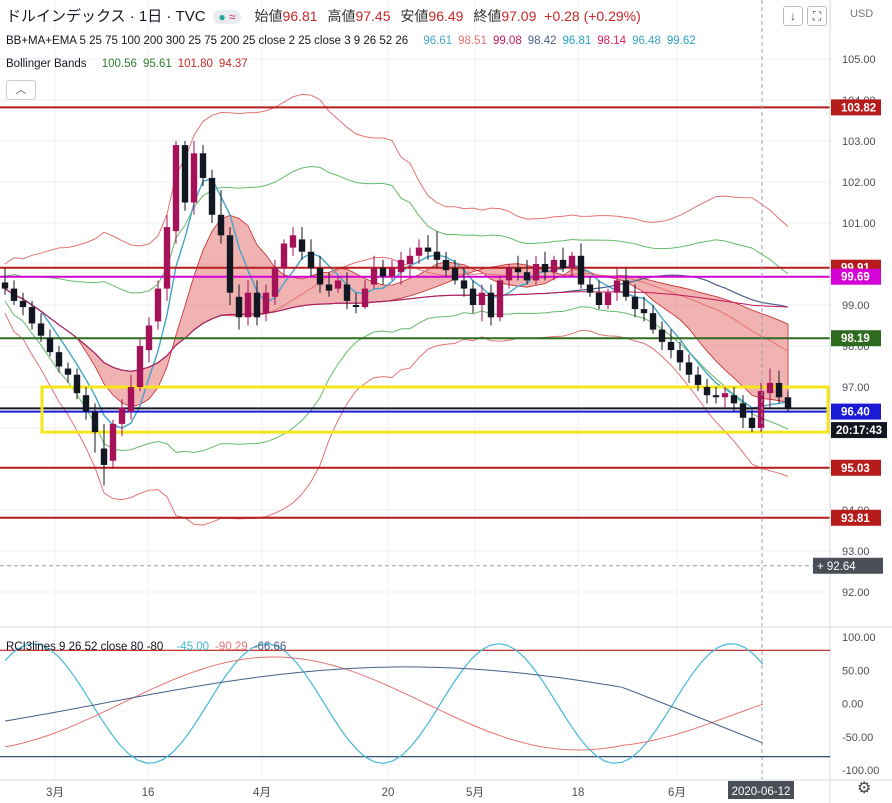 The image size is (892, 803). What do you see at coordinates (268, 16) in the screenshot?
I see `open-label: 始値` at bounding box center [268, 16].